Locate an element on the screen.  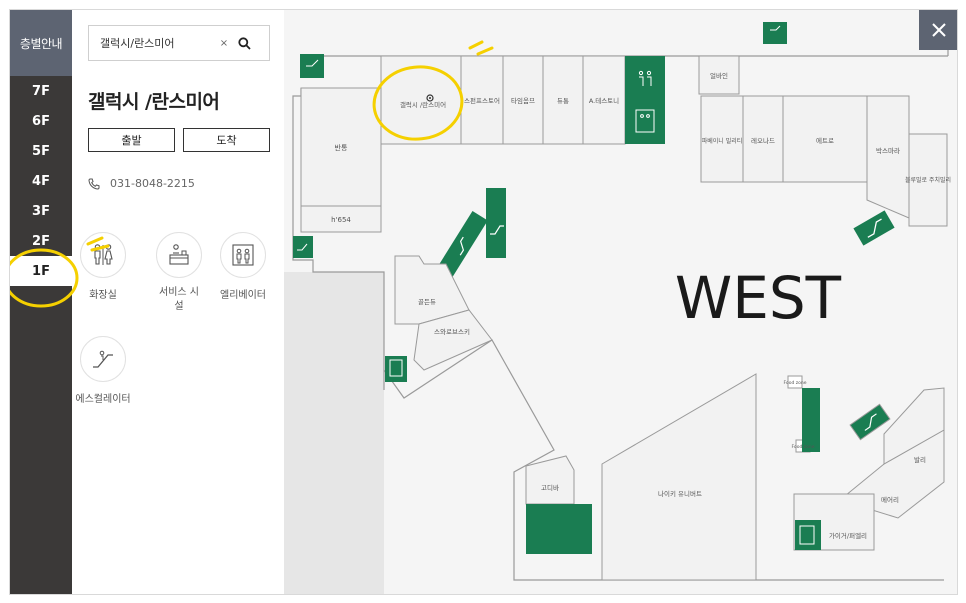
map-escalator-bottom is located at coordinates (811, 420).